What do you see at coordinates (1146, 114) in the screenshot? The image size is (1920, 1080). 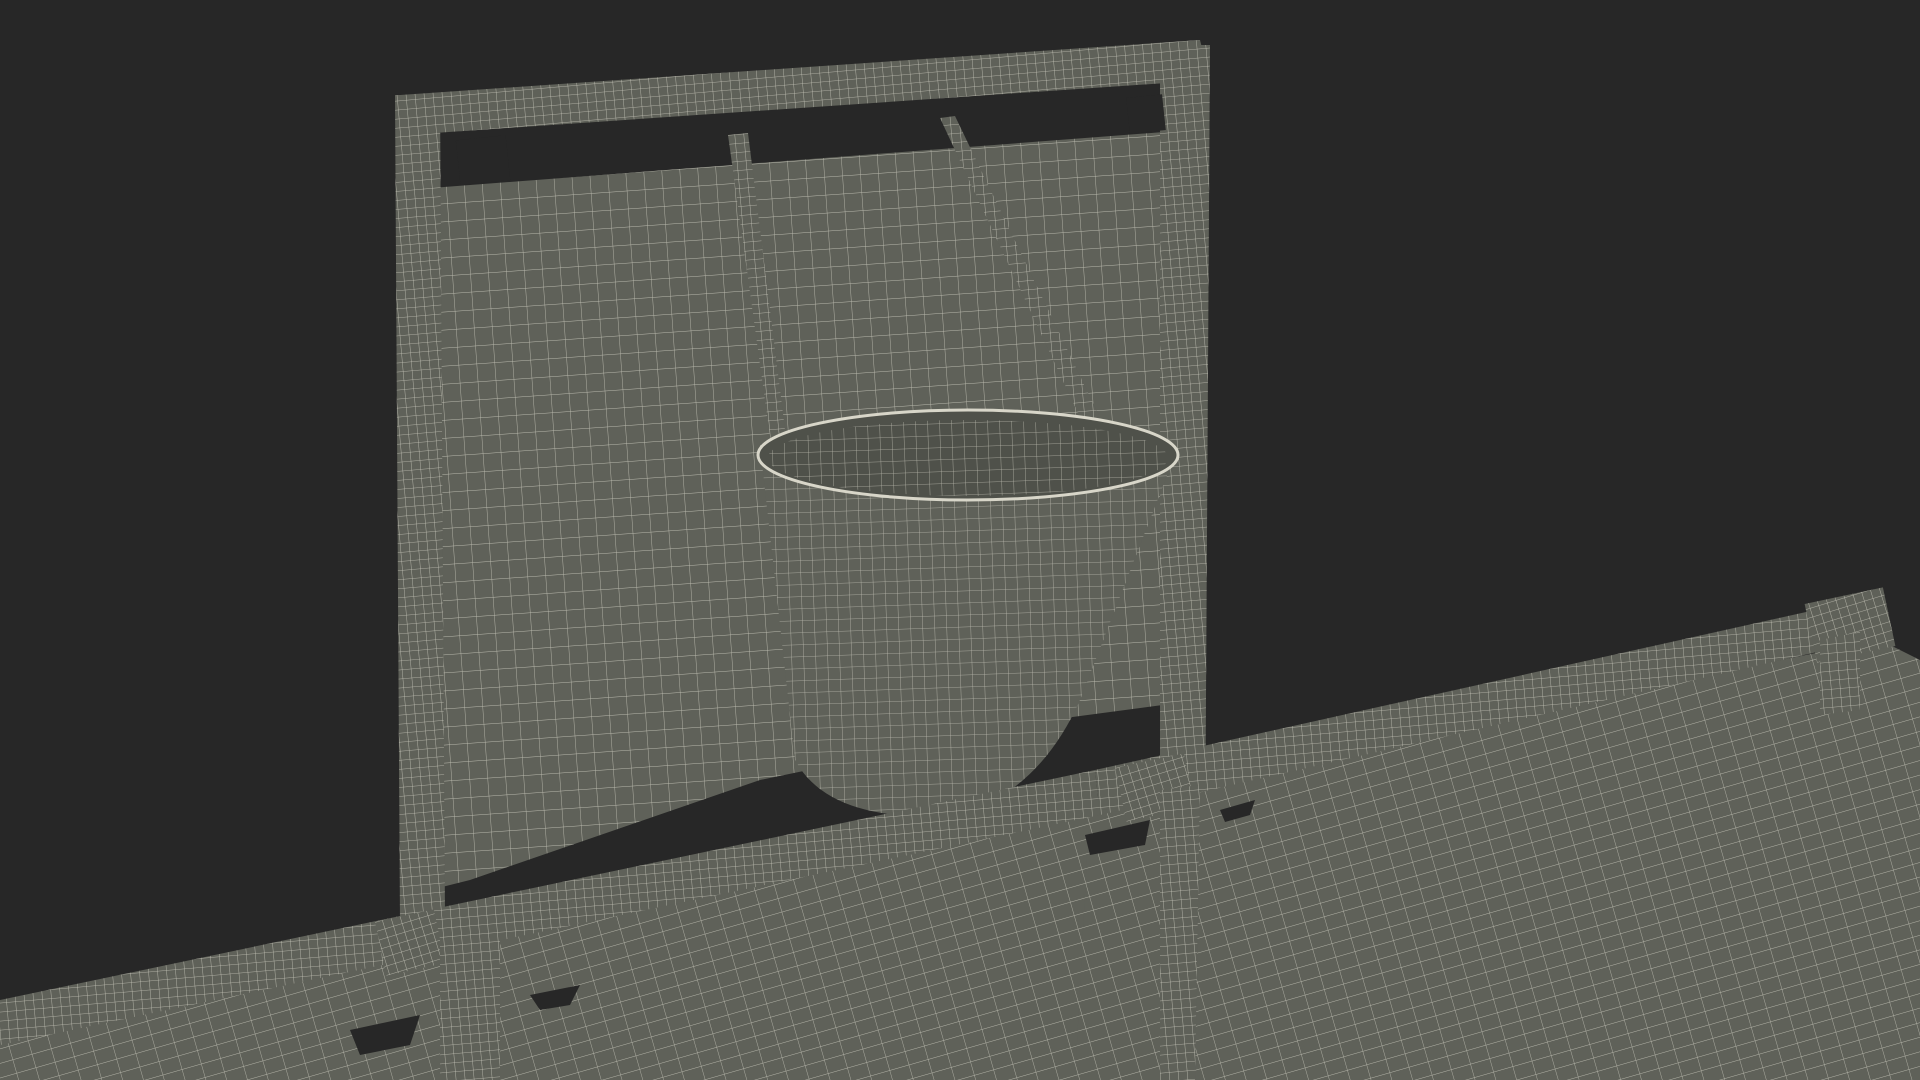 I see `frame-corner-hole-right` at bounding box center [1146, 114].